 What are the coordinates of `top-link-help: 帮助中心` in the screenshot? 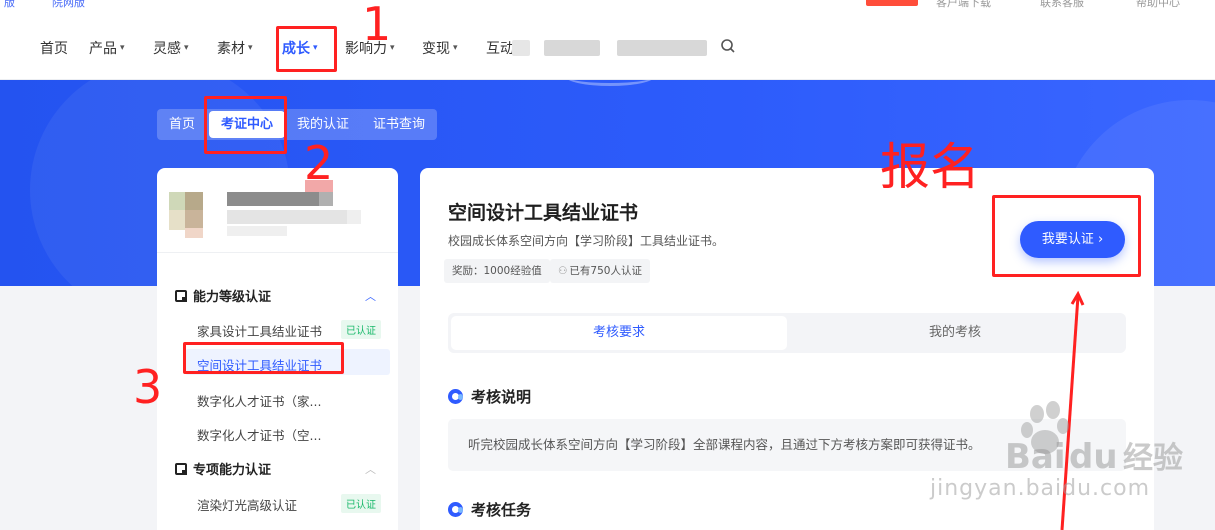 It's located at (1158, 5).